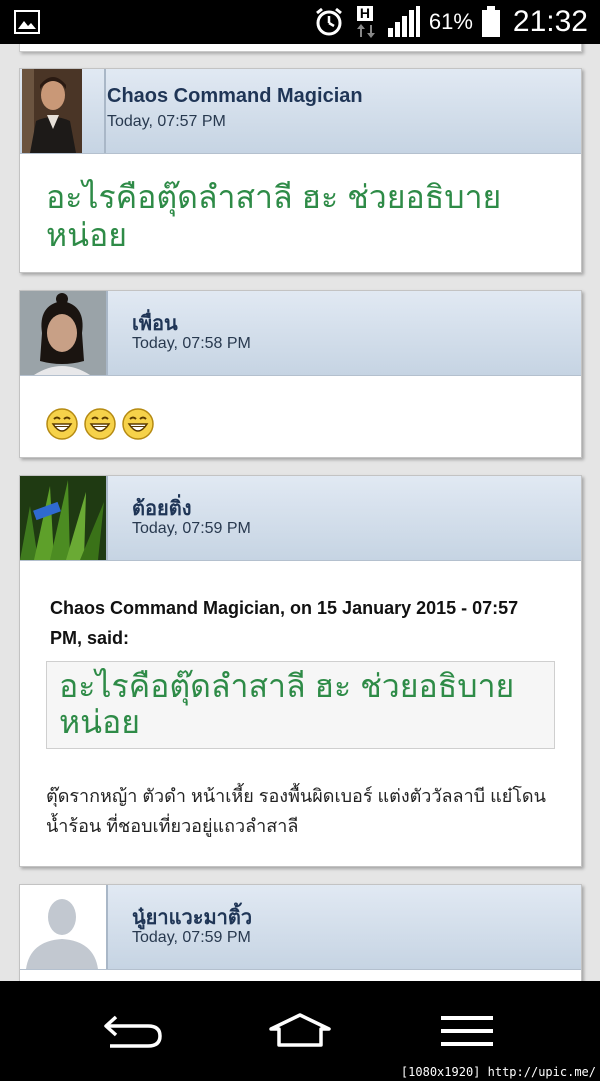 This screenshot has width=600, height=1081. What do you see at coordinates (300, 333) in the screenshot?
I see `post-header: เพื่อน Today, 07:58 PM` at bounding box center [300, 333].